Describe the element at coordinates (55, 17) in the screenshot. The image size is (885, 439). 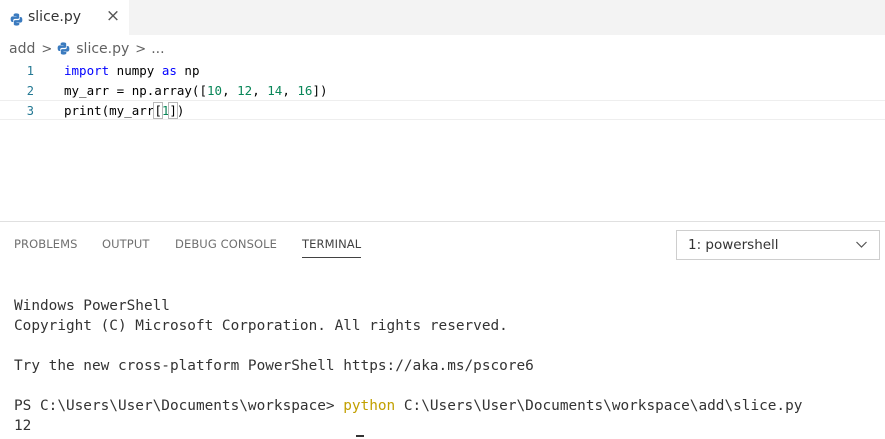
I see `tab-label: slice.py` at that location.